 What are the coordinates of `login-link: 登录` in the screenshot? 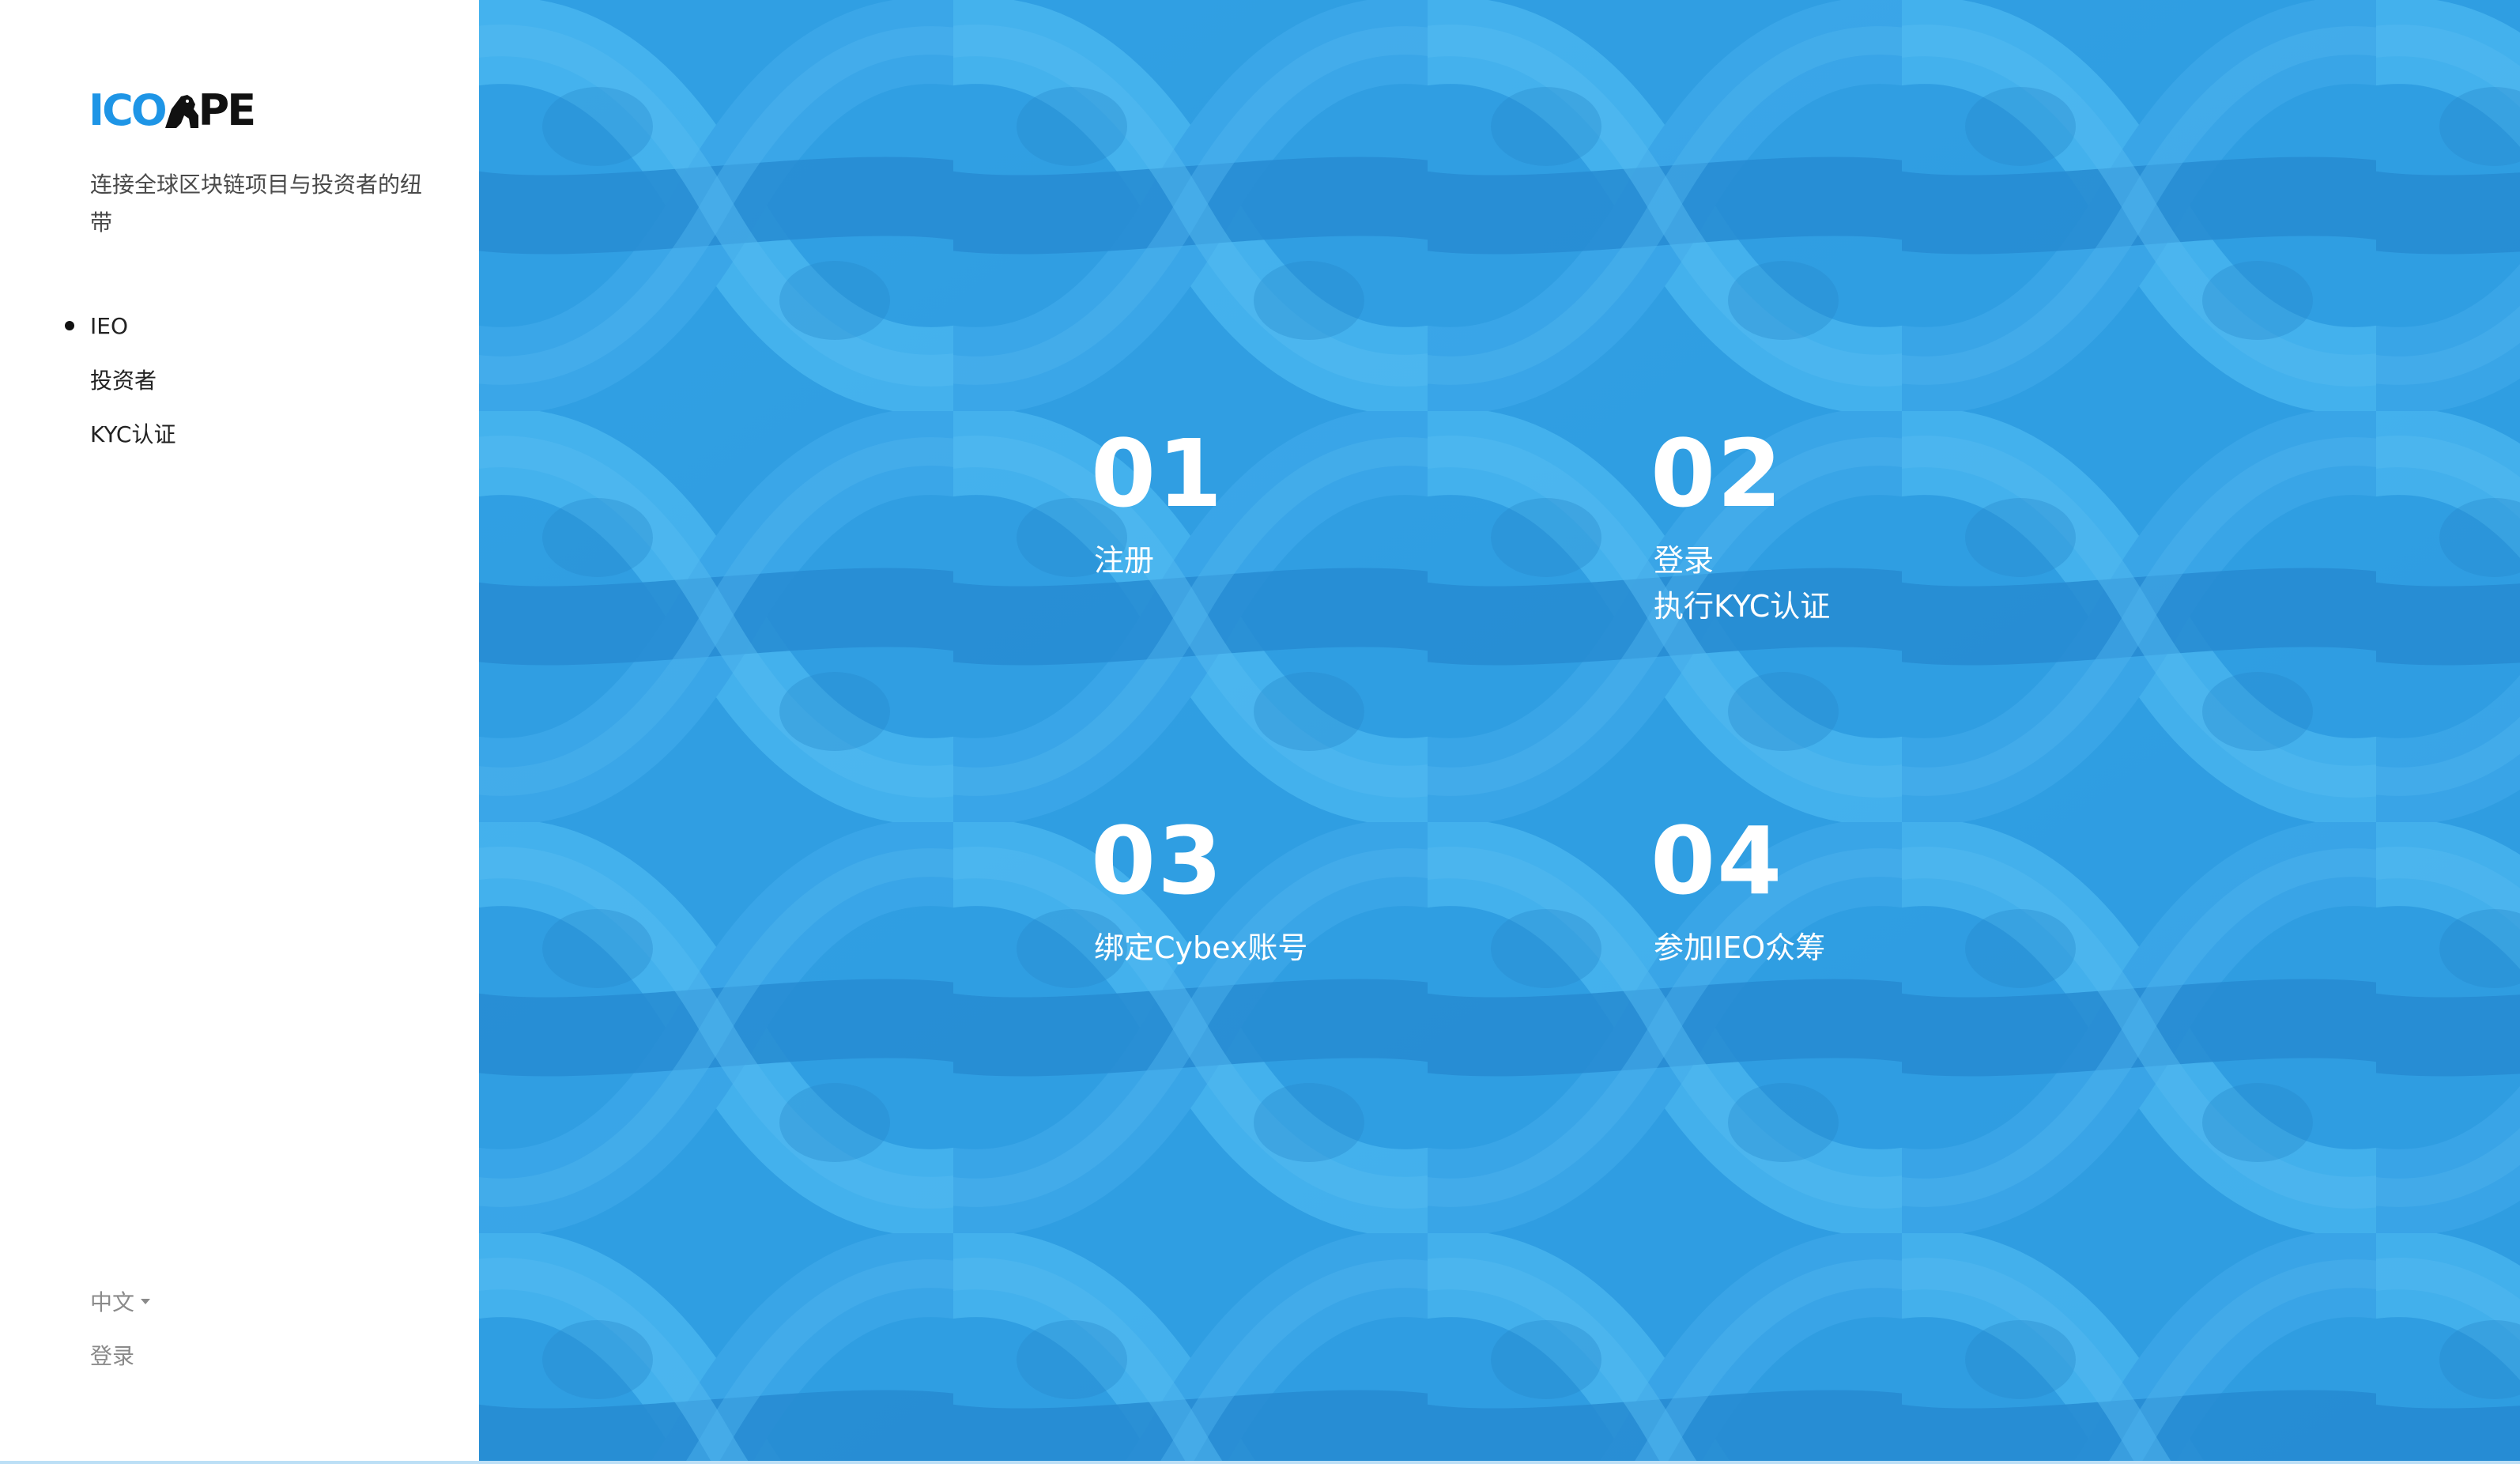 It's located at (112, 1355).